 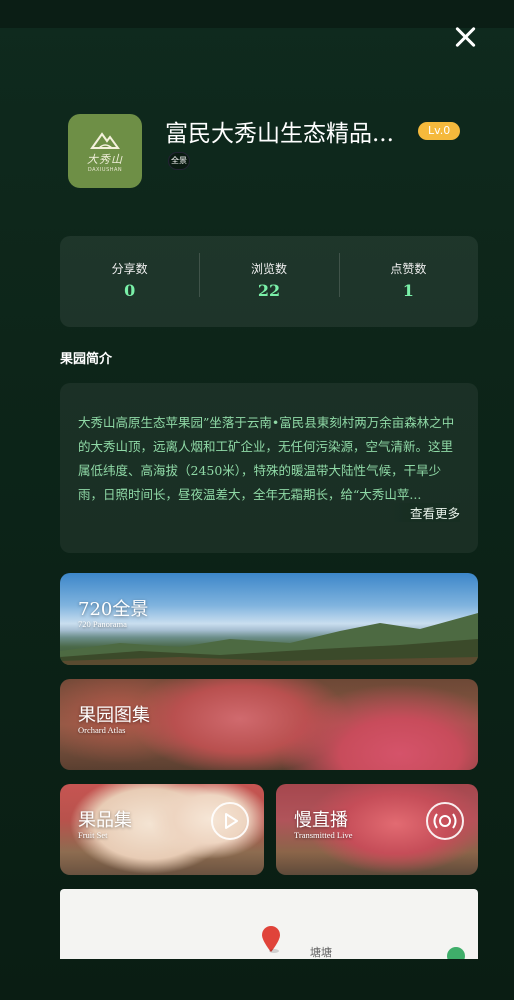 What do you see at coordinates (105, 140) in the screenshot?
I see `mountain-icon` at bounding box center [105, 140].